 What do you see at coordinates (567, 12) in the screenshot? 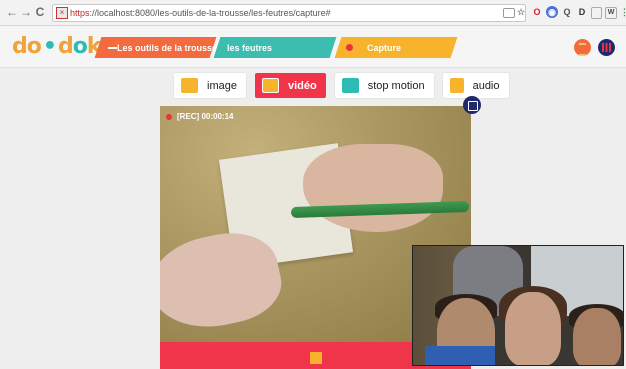
I see `zoom-icon: Q` at bounding box center [567, 12].